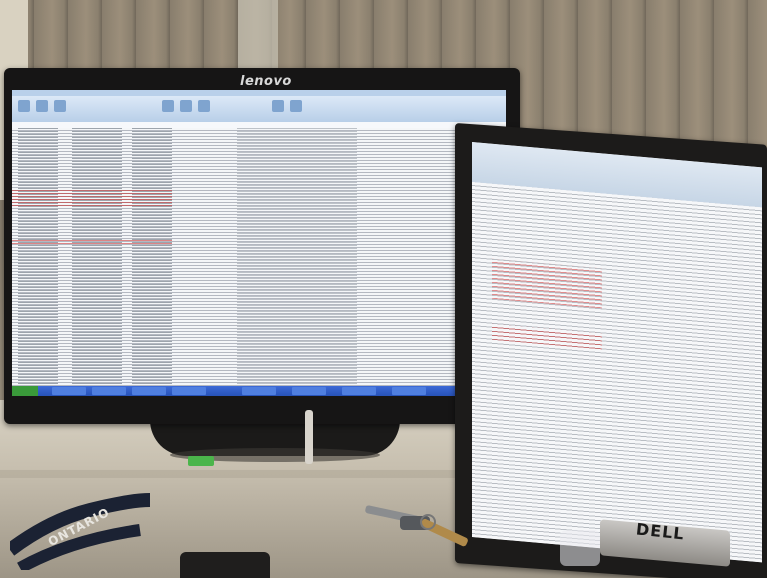 This screenshot has height=578, width=767. Describe the element at coordinates (309, 437) in the screenshot. I see `cable` at that location.